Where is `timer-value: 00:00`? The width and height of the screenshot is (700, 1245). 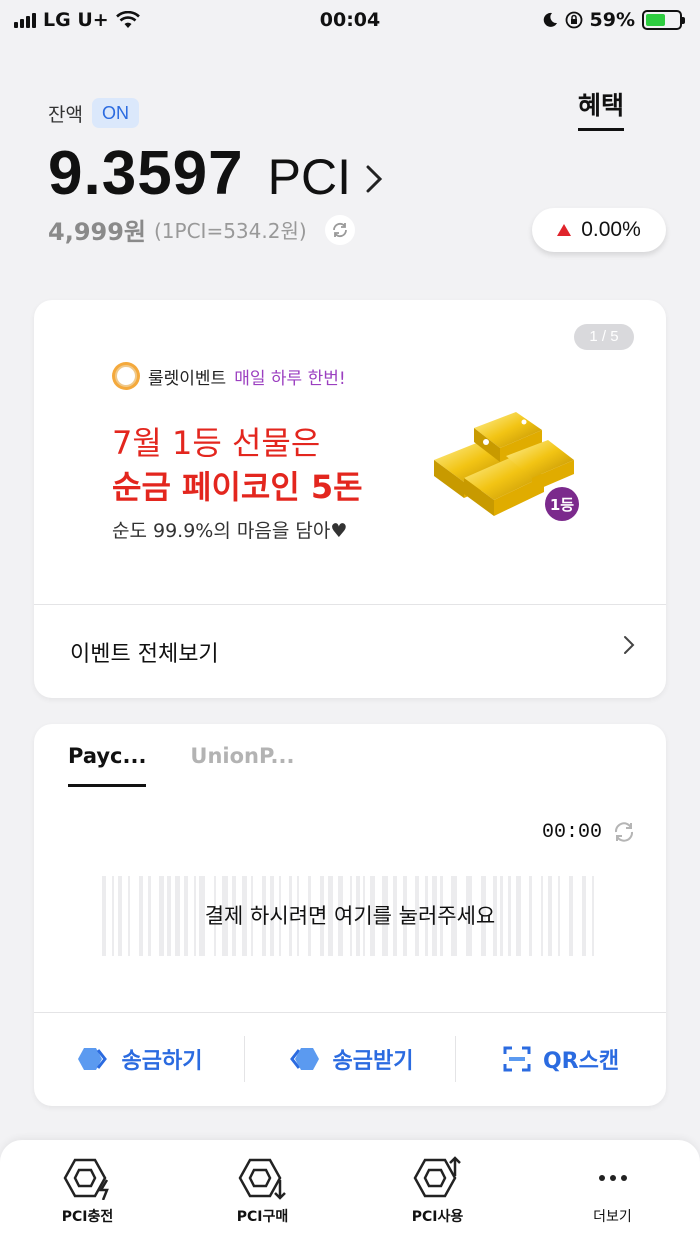
timer-value: 00:00 is located at coordinates (571, 832).